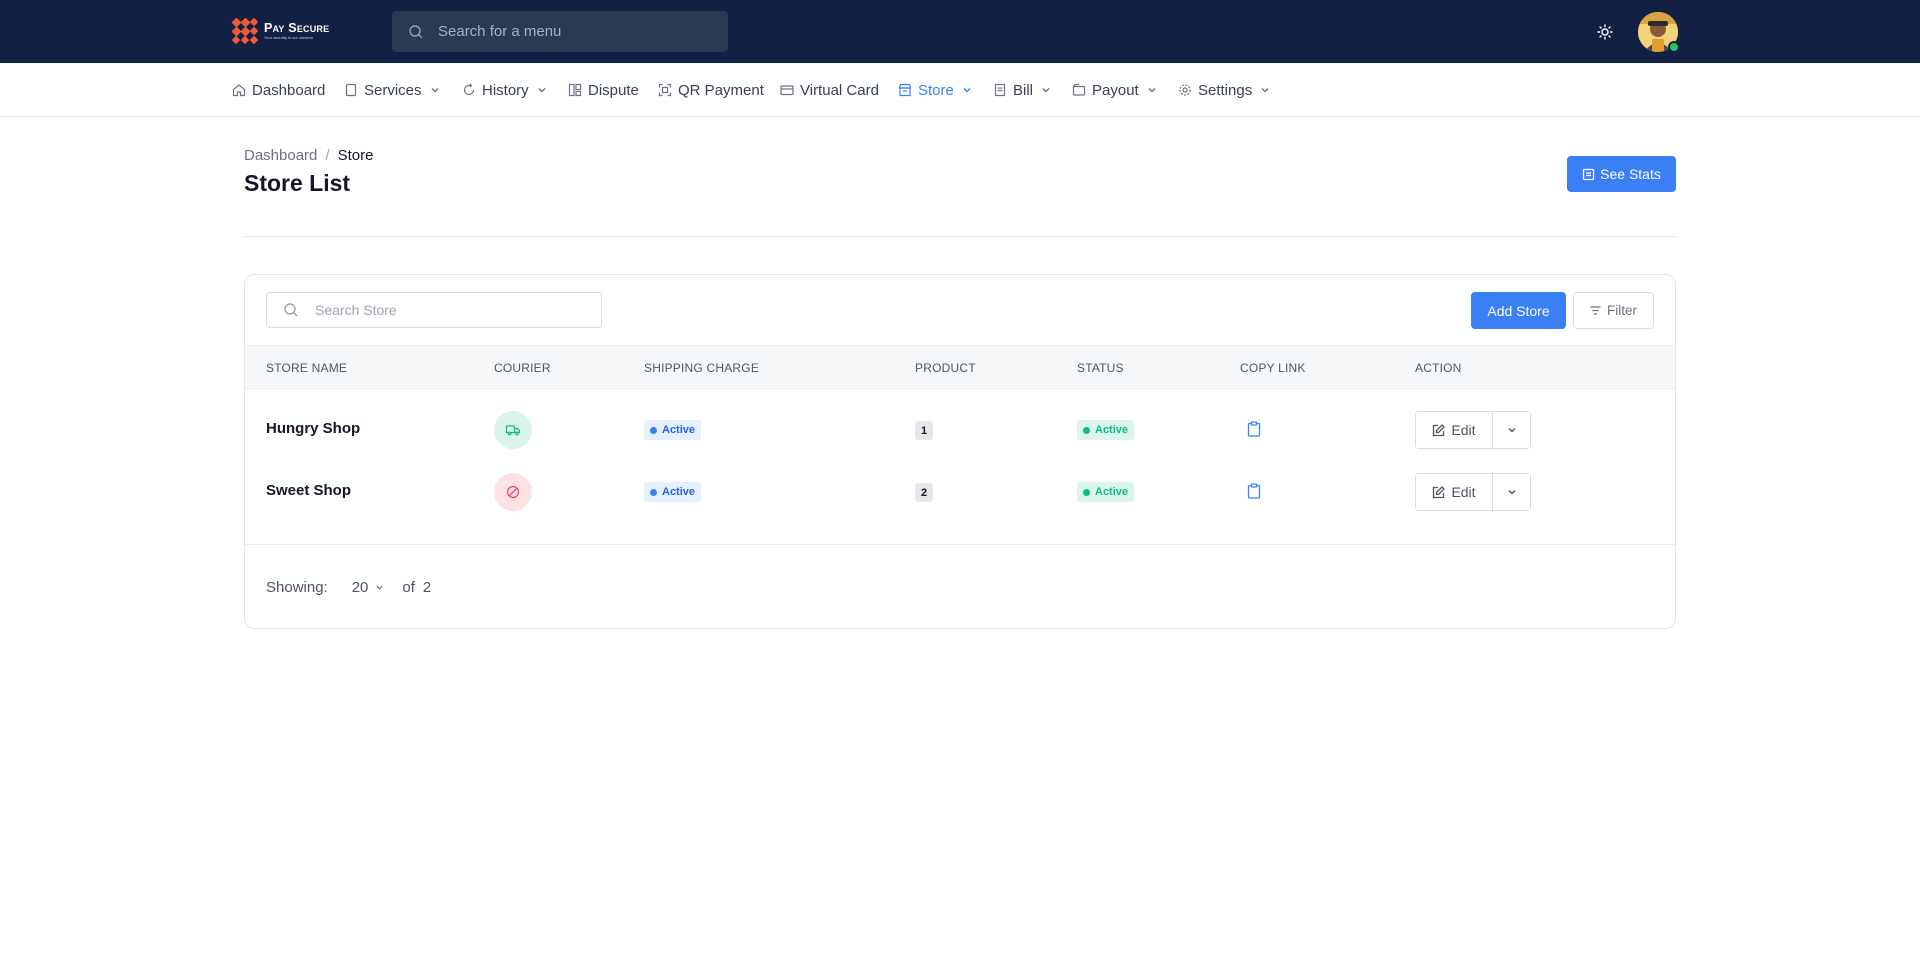 The height and width of the screenshot is (955, 1920). I want to click on nav-payout: Payout, so click(1114, 90).